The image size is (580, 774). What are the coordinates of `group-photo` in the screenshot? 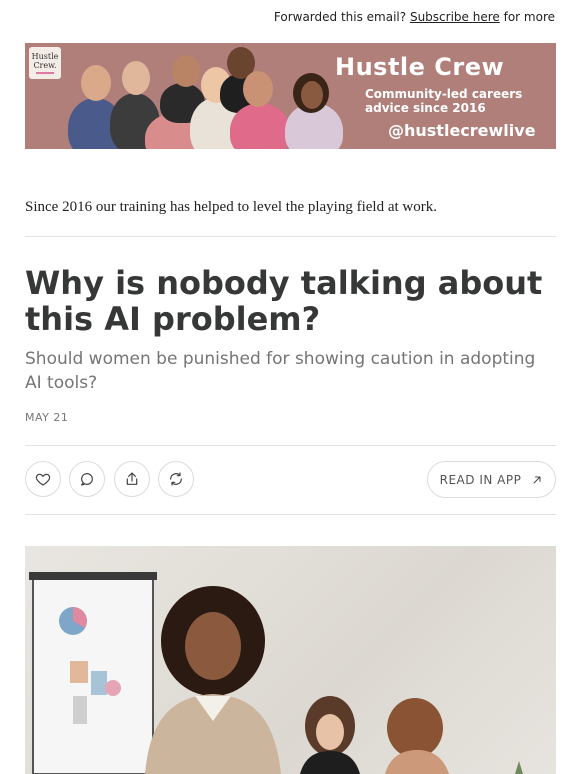 It's located at (215, 96).